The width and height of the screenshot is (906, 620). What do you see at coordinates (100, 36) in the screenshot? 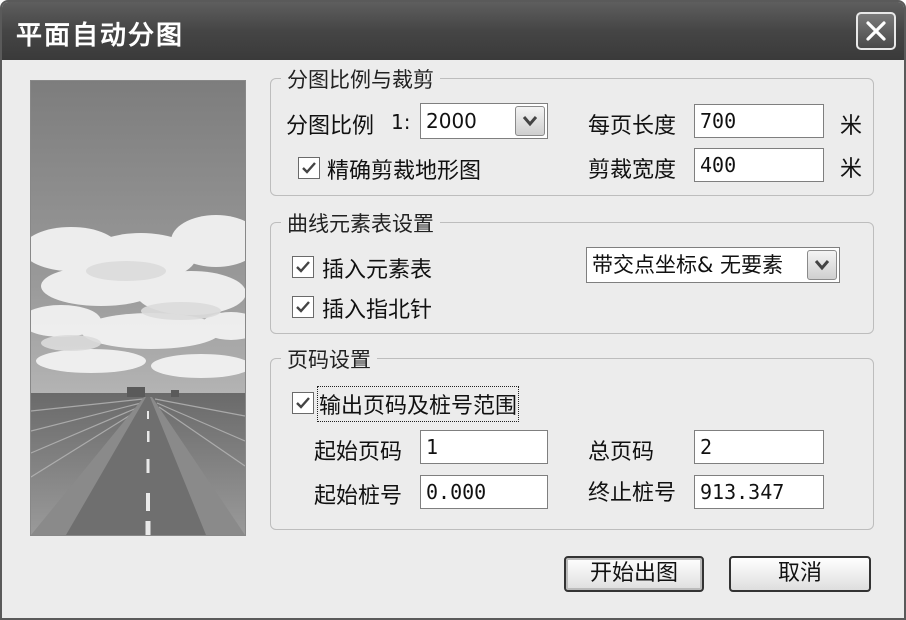
I see `window-title: 平面自动分图` at bounding box center [100, 36].